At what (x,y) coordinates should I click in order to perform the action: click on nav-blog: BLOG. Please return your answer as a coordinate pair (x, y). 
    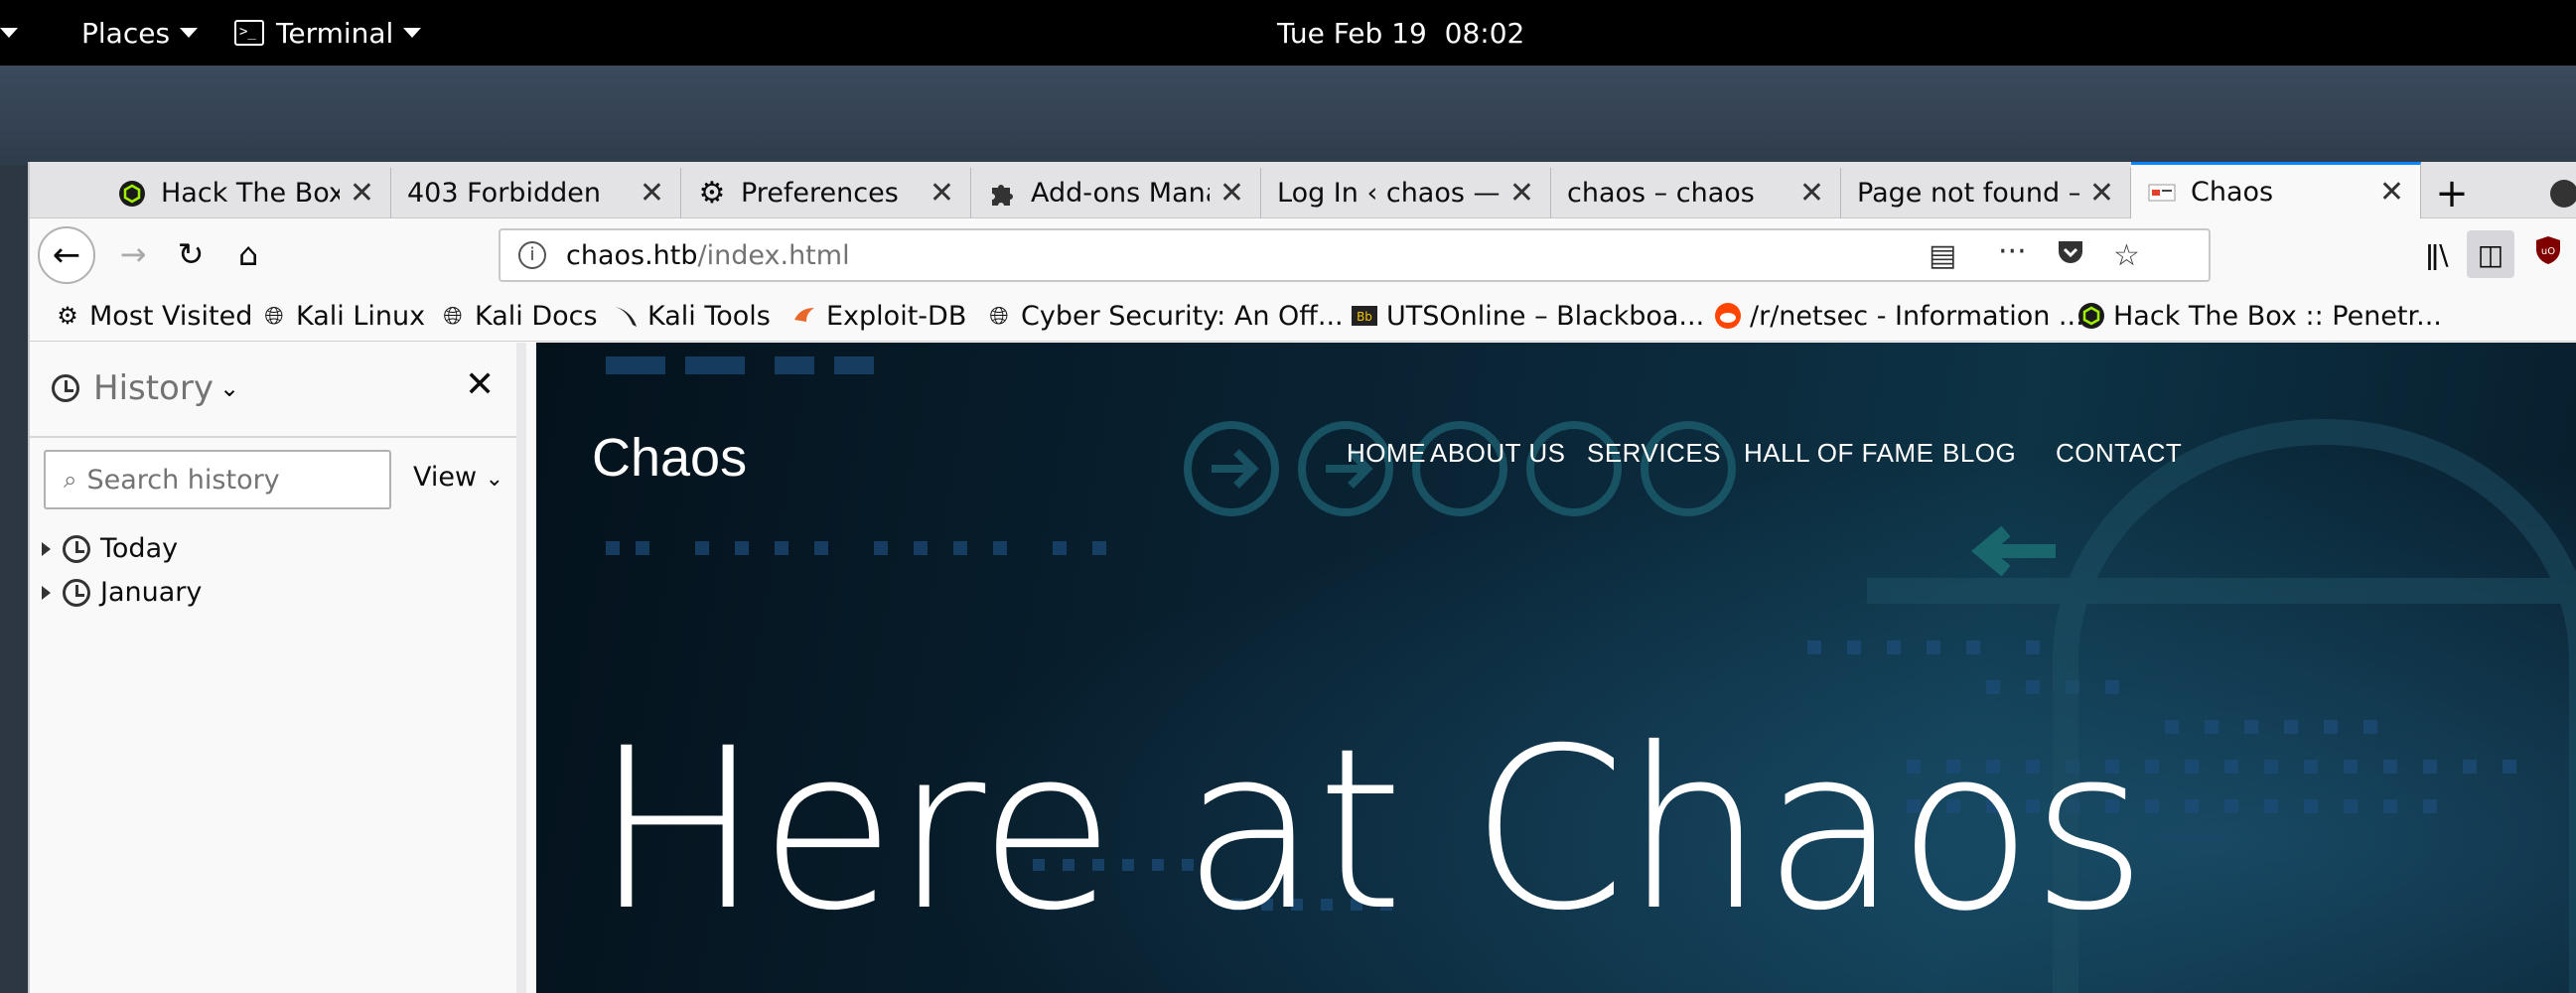
    Looking at the image, I should click on (1979, 453).